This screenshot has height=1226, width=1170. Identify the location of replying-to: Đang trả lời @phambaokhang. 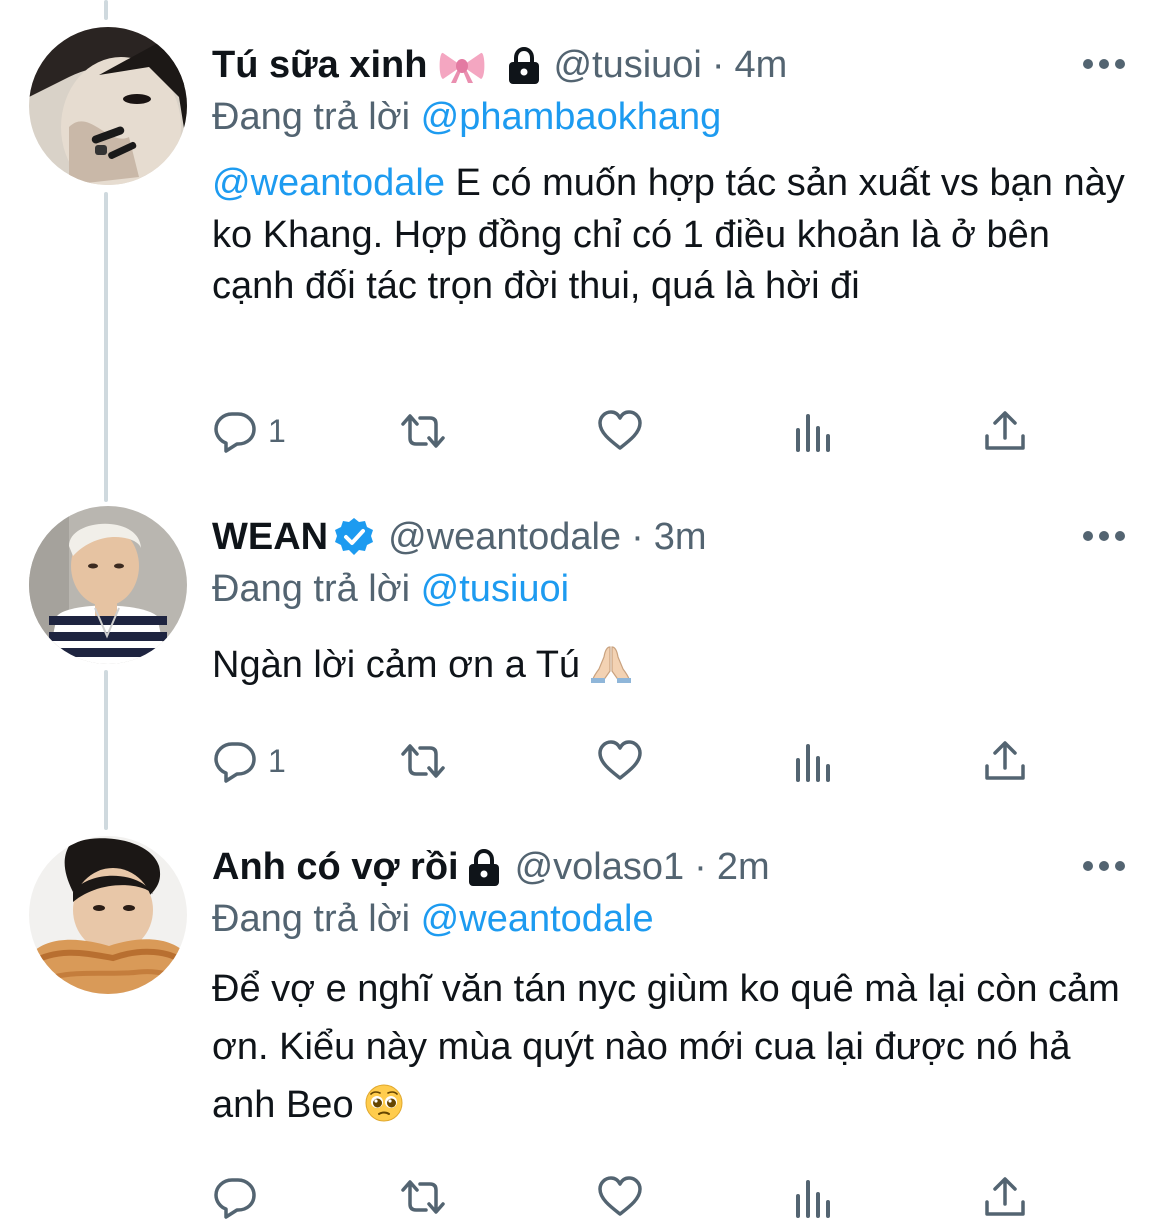
(676, 117).